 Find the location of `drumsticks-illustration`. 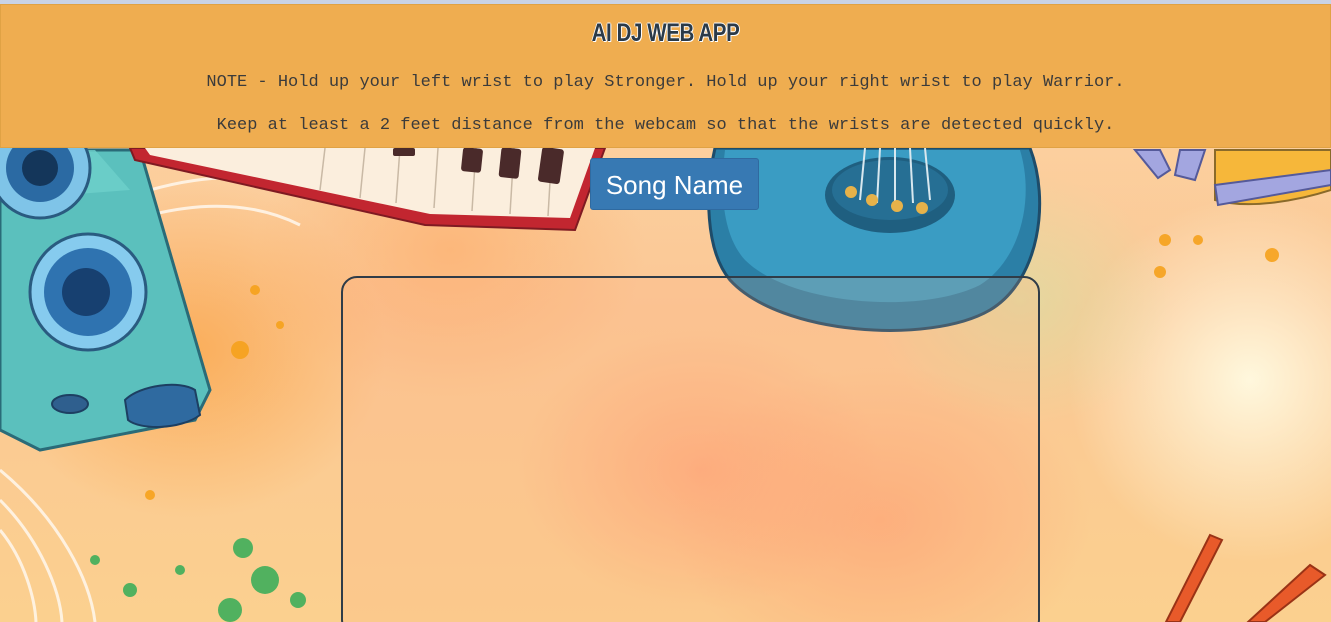

drumsticks-illustration is located at coordinates (1231, 385).